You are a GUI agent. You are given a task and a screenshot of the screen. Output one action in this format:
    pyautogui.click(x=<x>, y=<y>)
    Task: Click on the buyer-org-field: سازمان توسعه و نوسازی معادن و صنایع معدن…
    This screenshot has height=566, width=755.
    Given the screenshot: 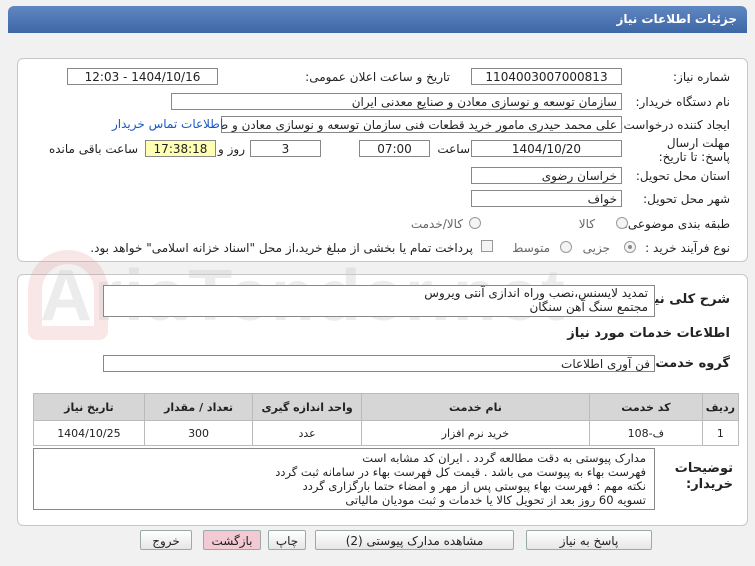 What is the action you would take?
    pyautogui.click(x=396, y=101)
    